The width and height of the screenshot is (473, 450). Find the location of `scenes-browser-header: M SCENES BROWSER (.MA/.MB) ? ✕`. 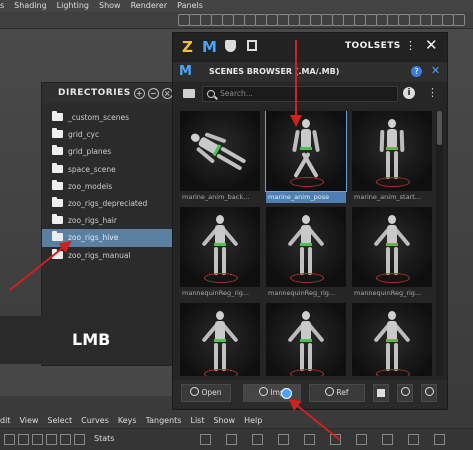

scenes-browser-header: M SCENES BROWSER (.MA/.MB) ? ✕ is located at coordinates (310, 71).